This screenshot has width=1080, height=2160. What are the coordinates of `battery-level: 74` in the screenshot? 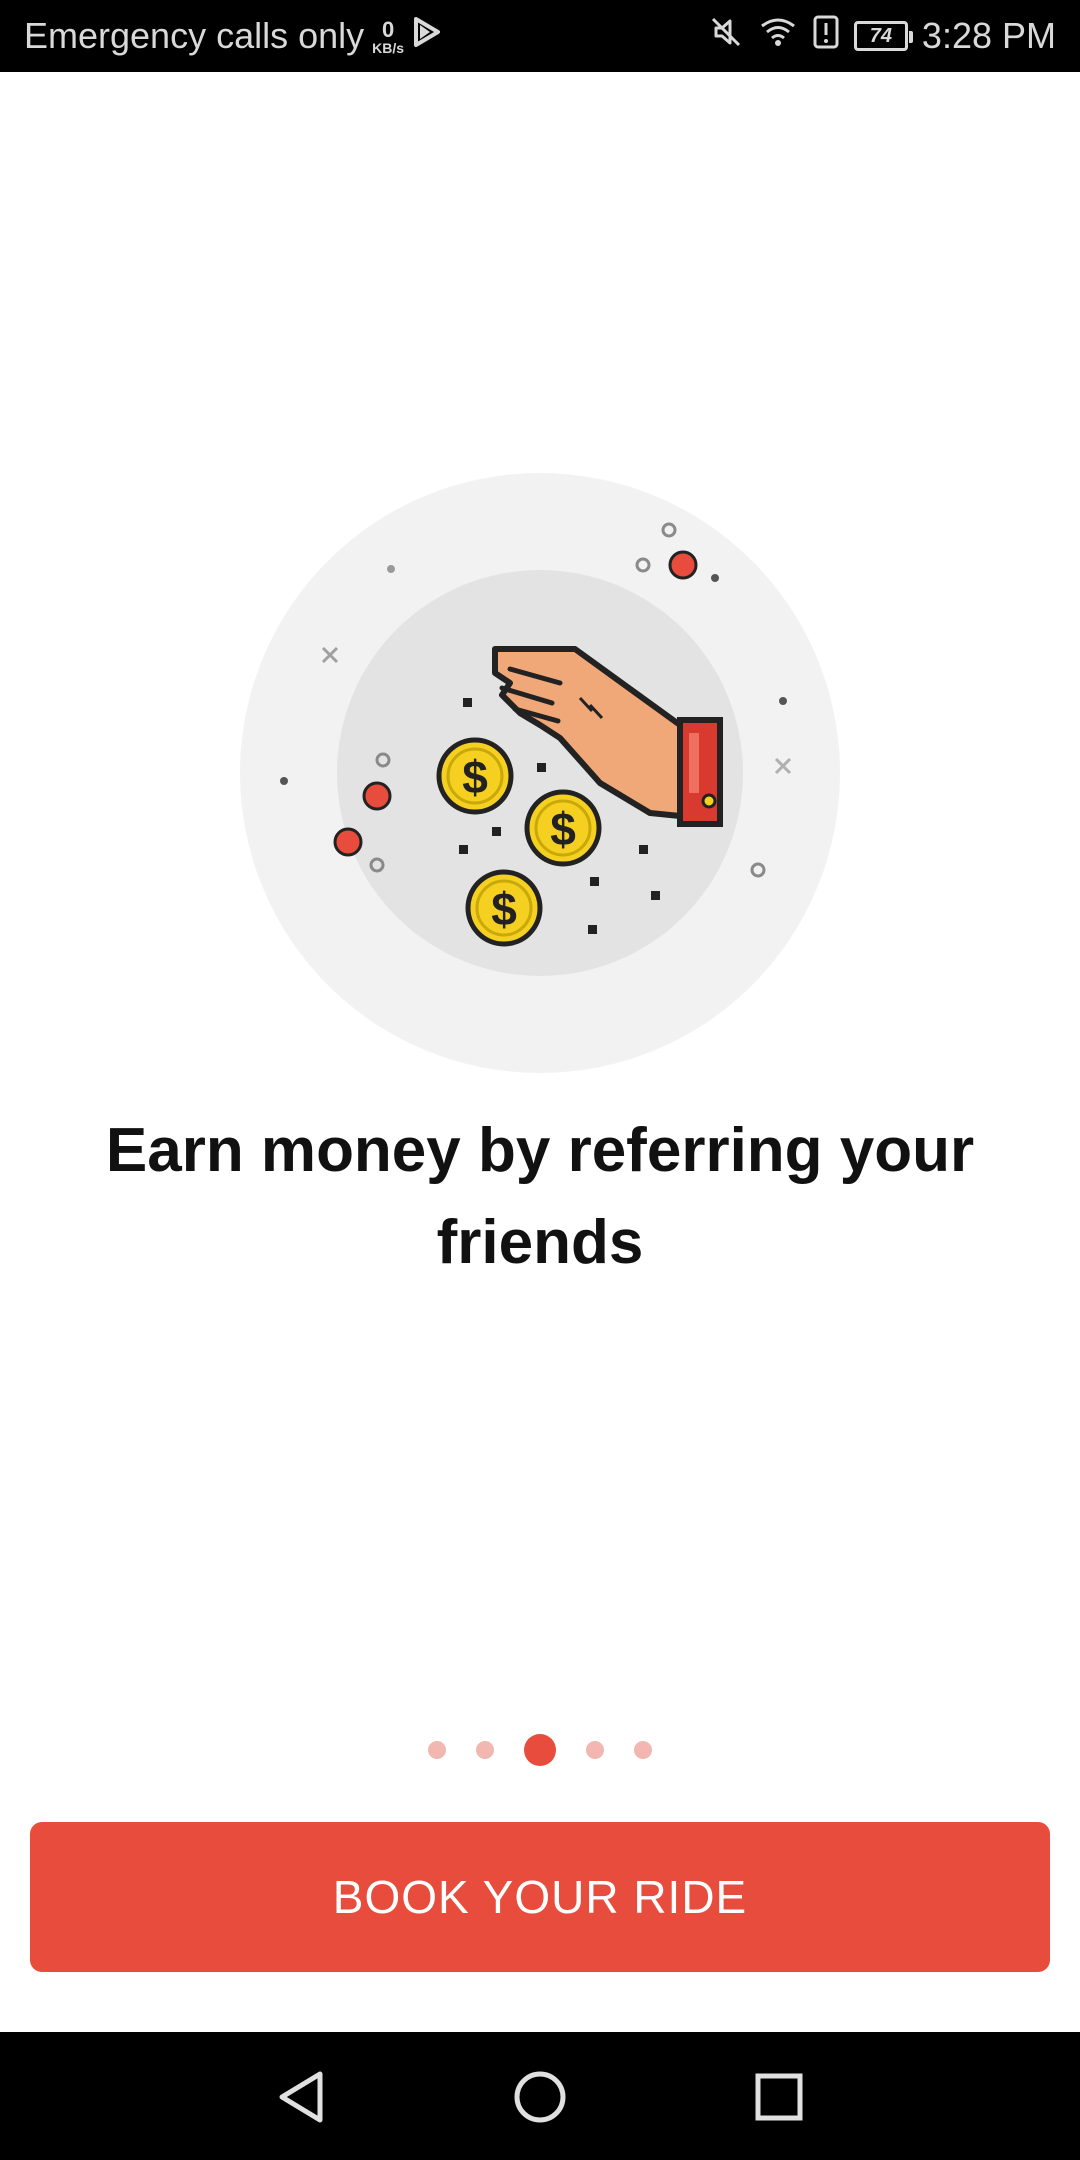 It's located at (881, 35).